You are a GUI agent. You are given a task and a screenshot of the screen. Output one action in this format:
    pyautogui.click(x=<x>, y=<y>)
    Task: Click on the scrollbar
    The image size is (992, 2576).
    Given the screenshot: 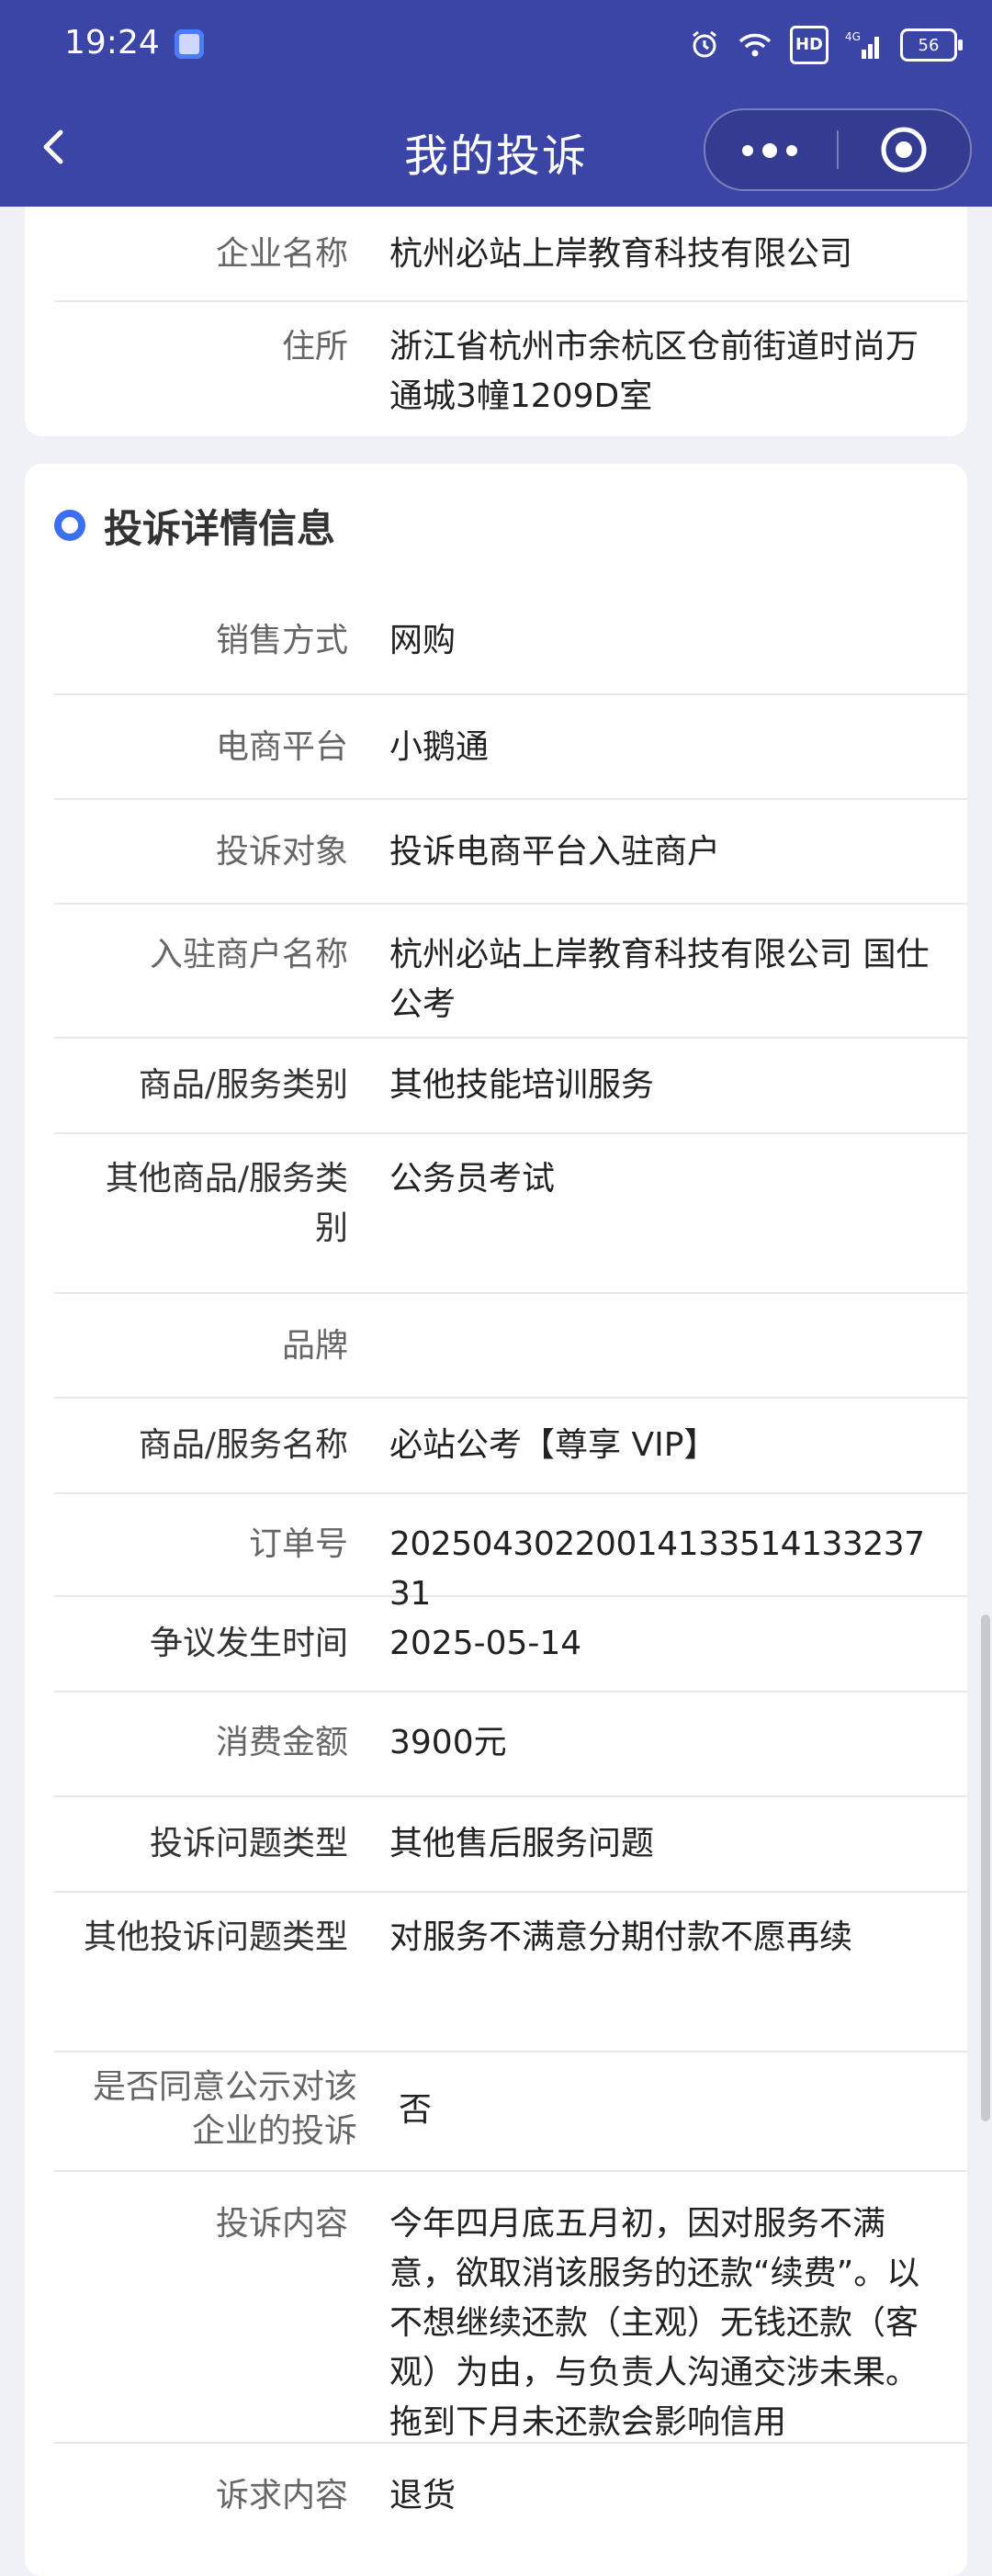 What is the action you would take?
    pyautogui.click(x=985, y=1867)
    